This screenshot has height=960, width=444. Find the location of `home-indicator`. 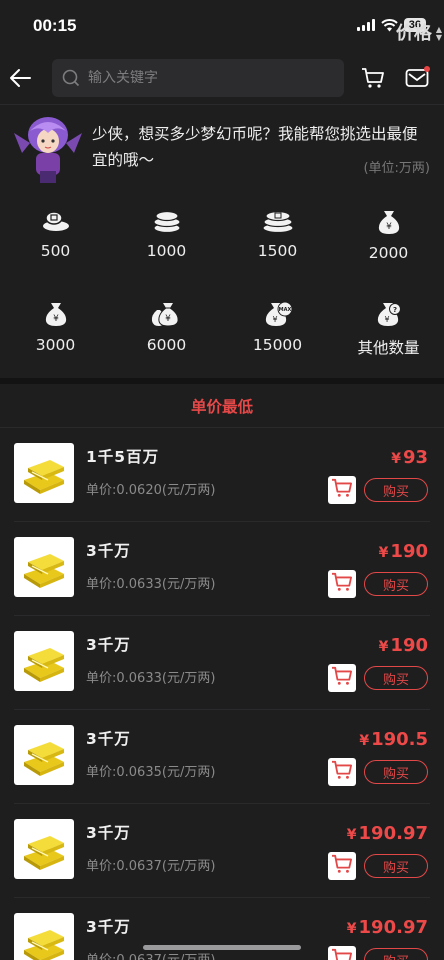

home-indicator is located at coordinates (222, 947).